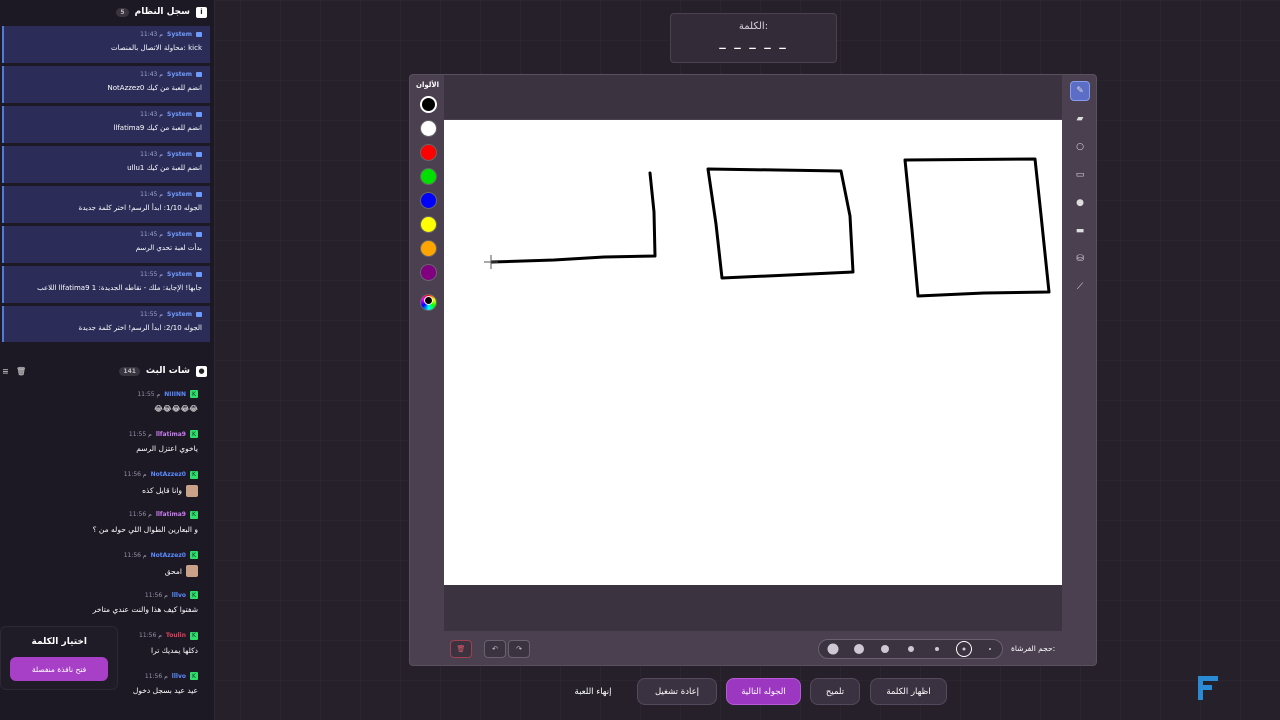 This screenshot has height=720, width=1280. What do you see at coordinates (140, 208) in the screenshot?
I see `system-log-message: الجوله 1/10: ابدأ الرسم! اختر كلمة جديدة` at bounding box center [140, 208].